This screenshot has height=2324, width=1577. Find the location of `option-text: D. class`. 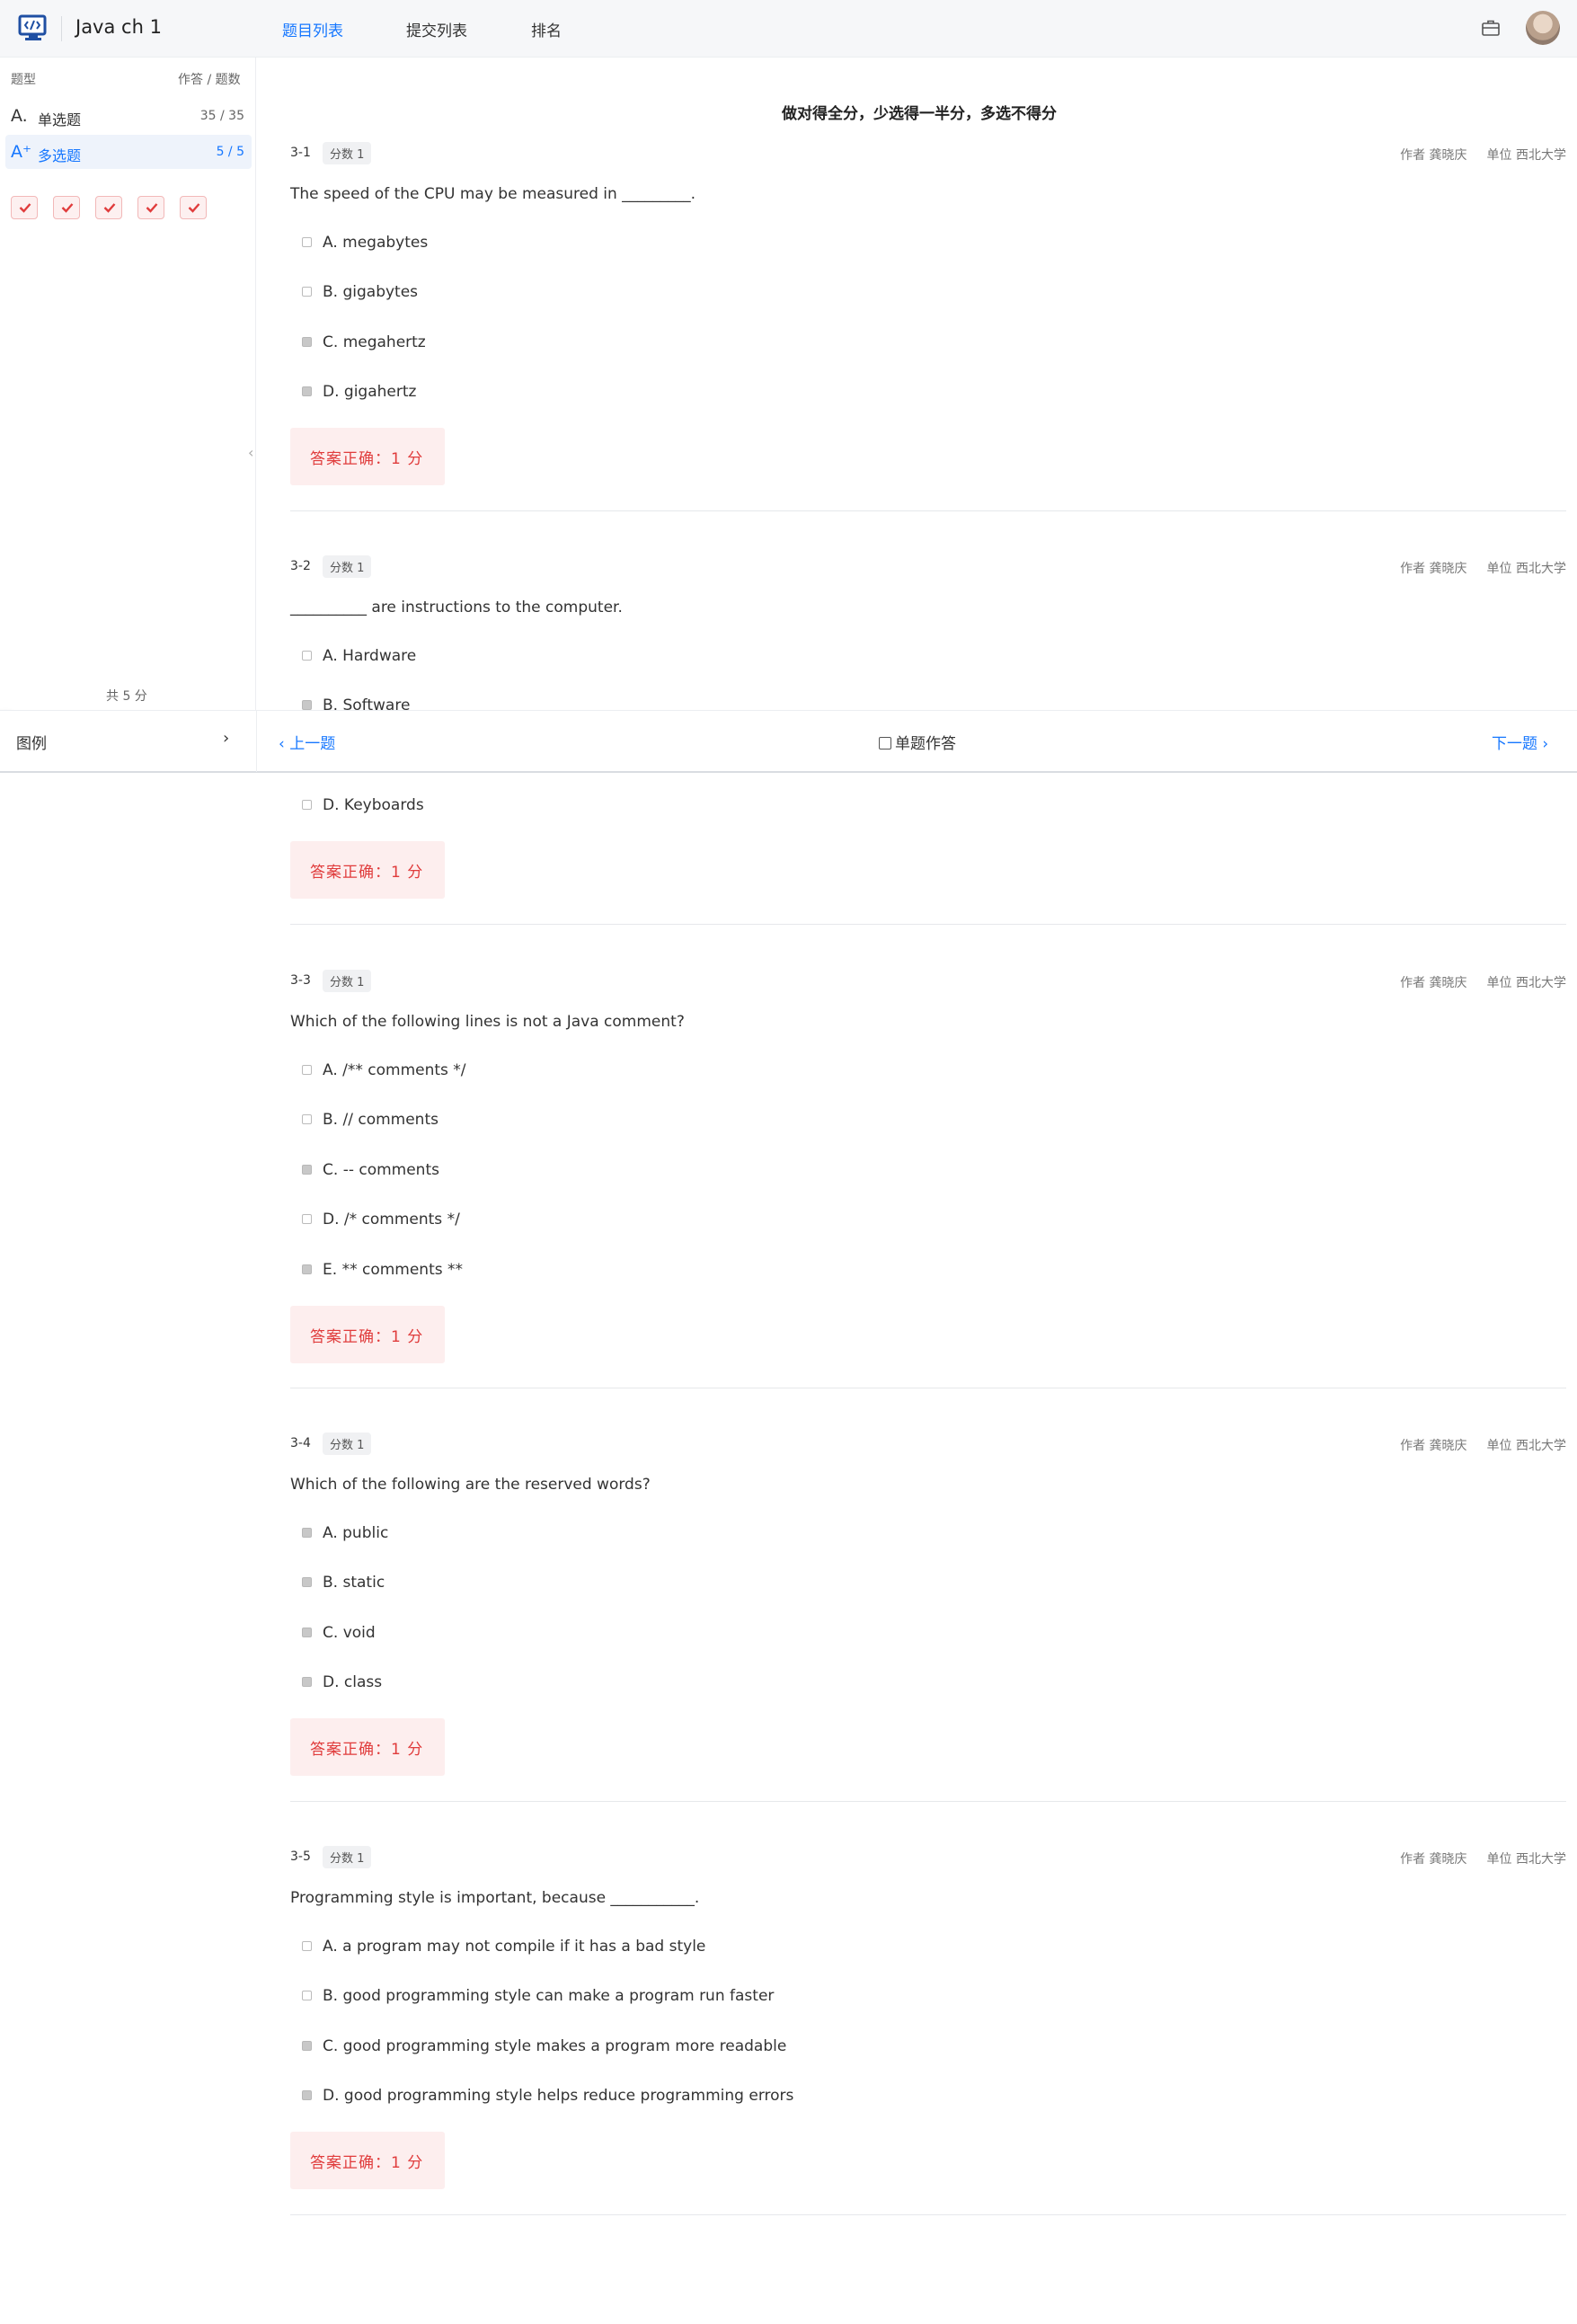

option-text: D. class is located at coordinates (353, 1682).